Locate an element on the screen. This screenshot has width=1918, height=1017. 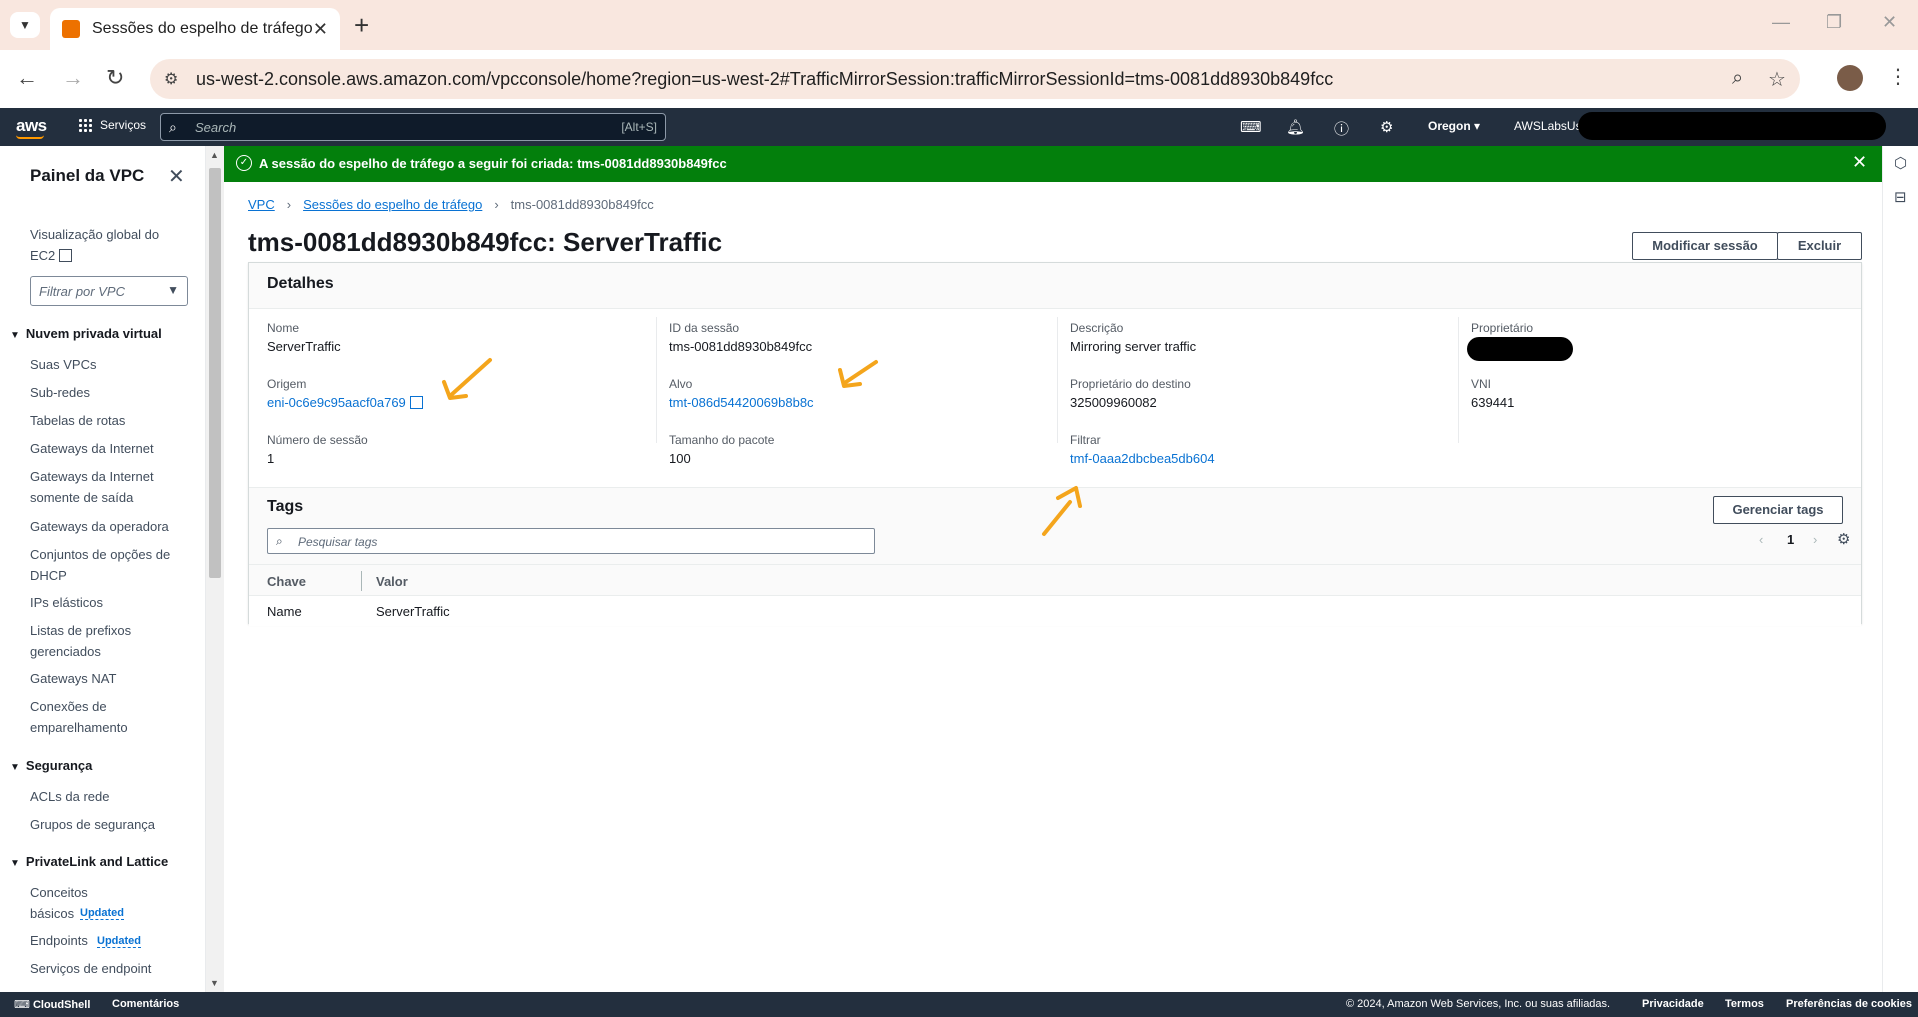
next-page-icon: › is located at coordinates (1815, 539).